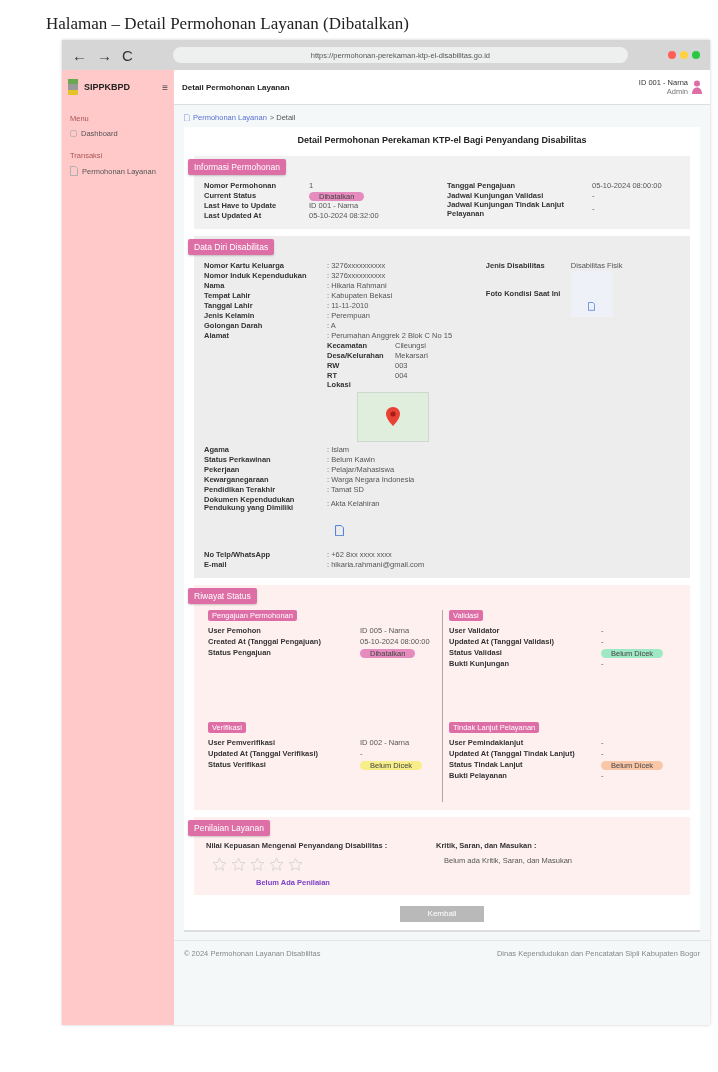  I want to click on page-title: Halaman – Detail Permohonan Layanan (Dibatalkan), so click(228, 24).